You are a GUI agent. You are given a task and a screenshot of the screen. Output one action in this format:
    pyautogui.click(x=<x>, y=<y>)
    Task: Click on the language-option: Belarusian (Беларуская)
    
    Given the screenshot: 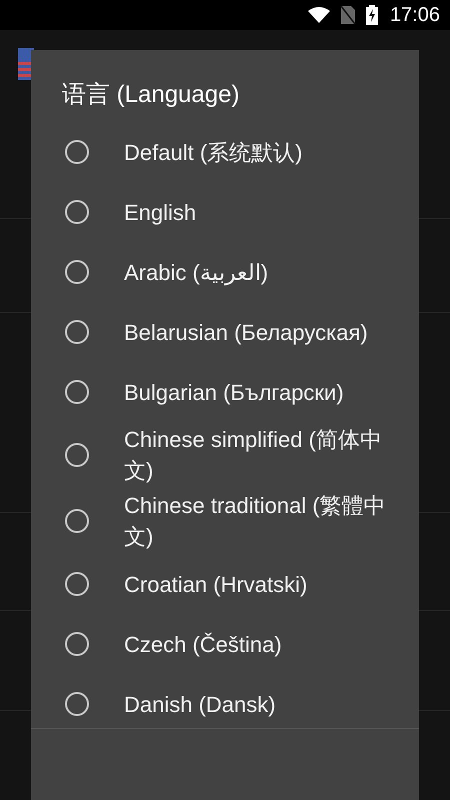 What is the action you would take?
    pyautogui.click(x=259, y=332)
    